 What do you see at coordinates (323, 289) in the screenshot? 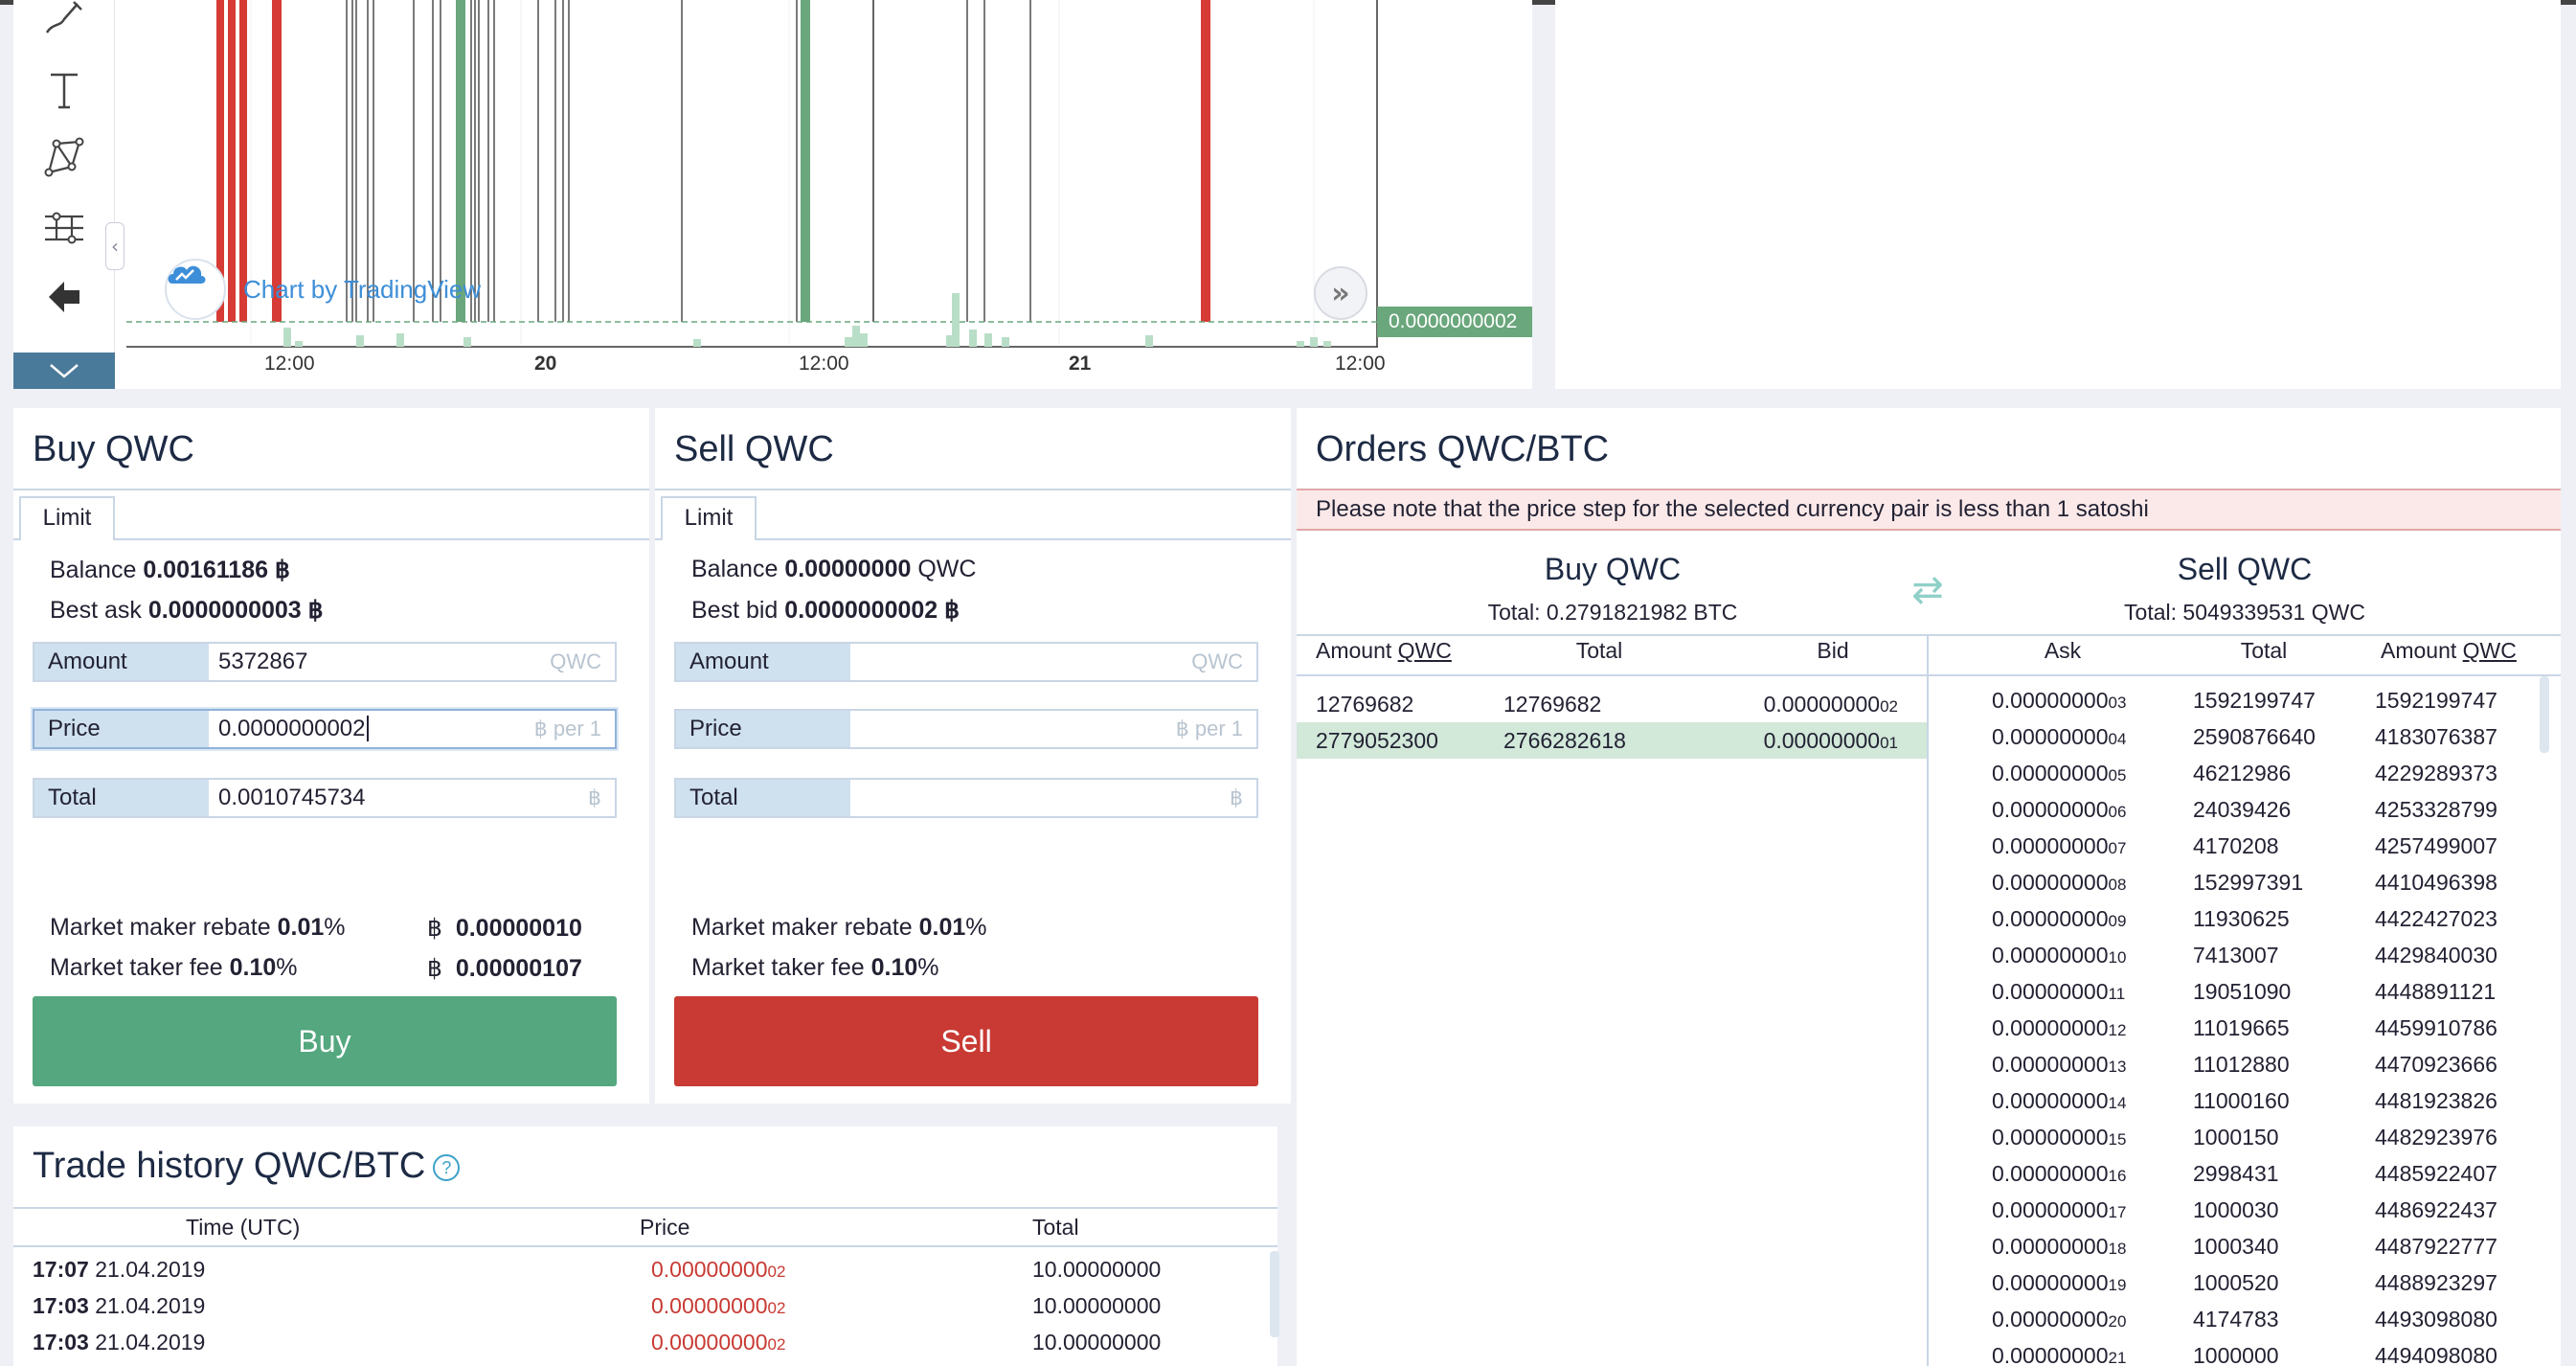
I see `tradingview-watermark: Chart by TradingView` at bounding box center [323, 289].